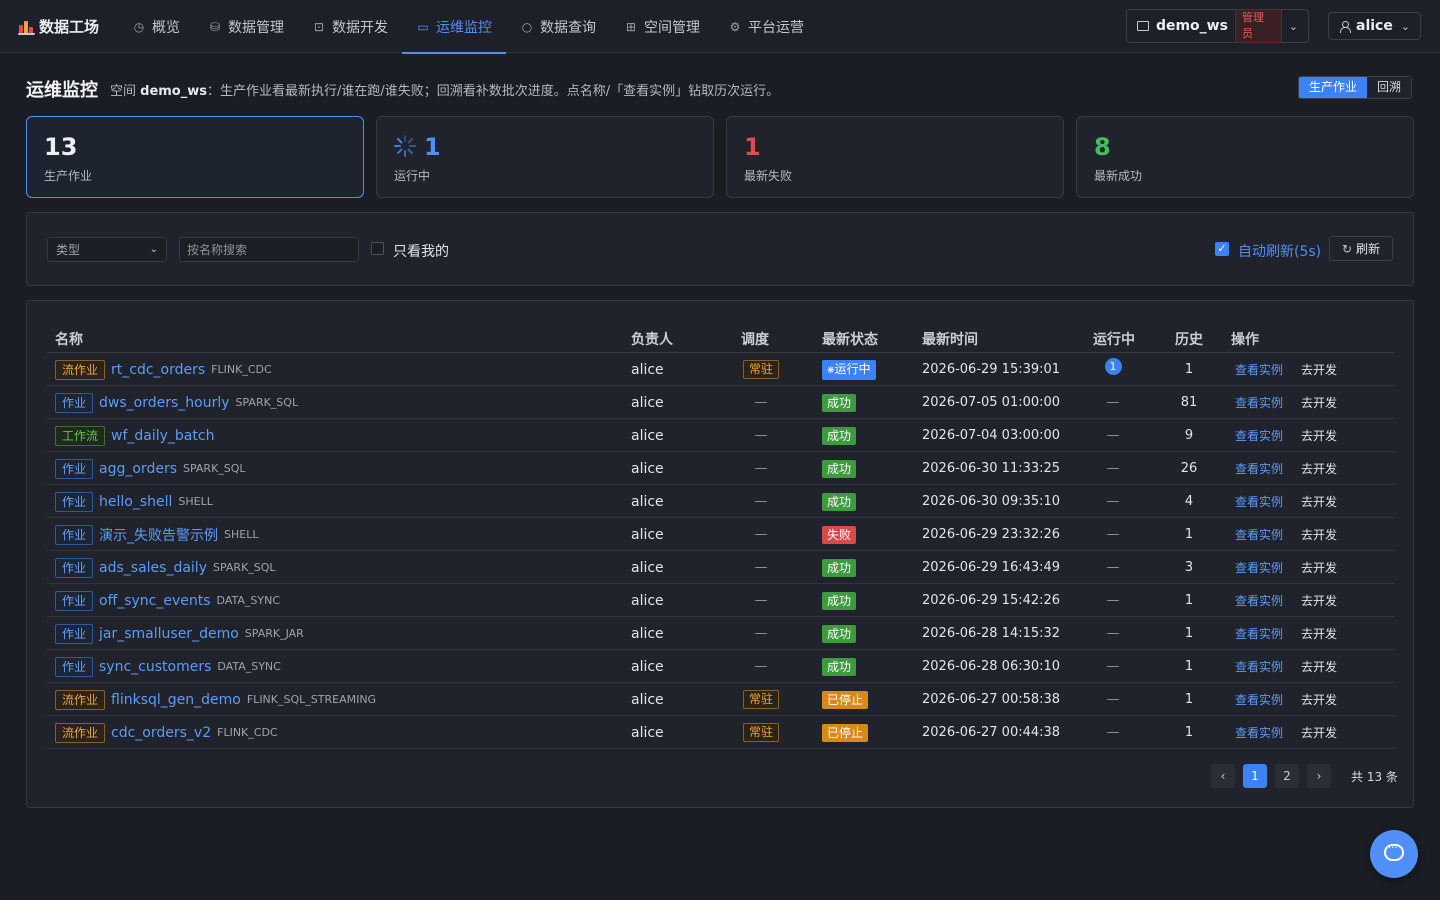 The height and width of the screenshot is (900, 1440). What do you see at coordinates (107, 249) in the screenshot?
I see `type-select: 类型 ⌄` at bounding box center [107, 249].